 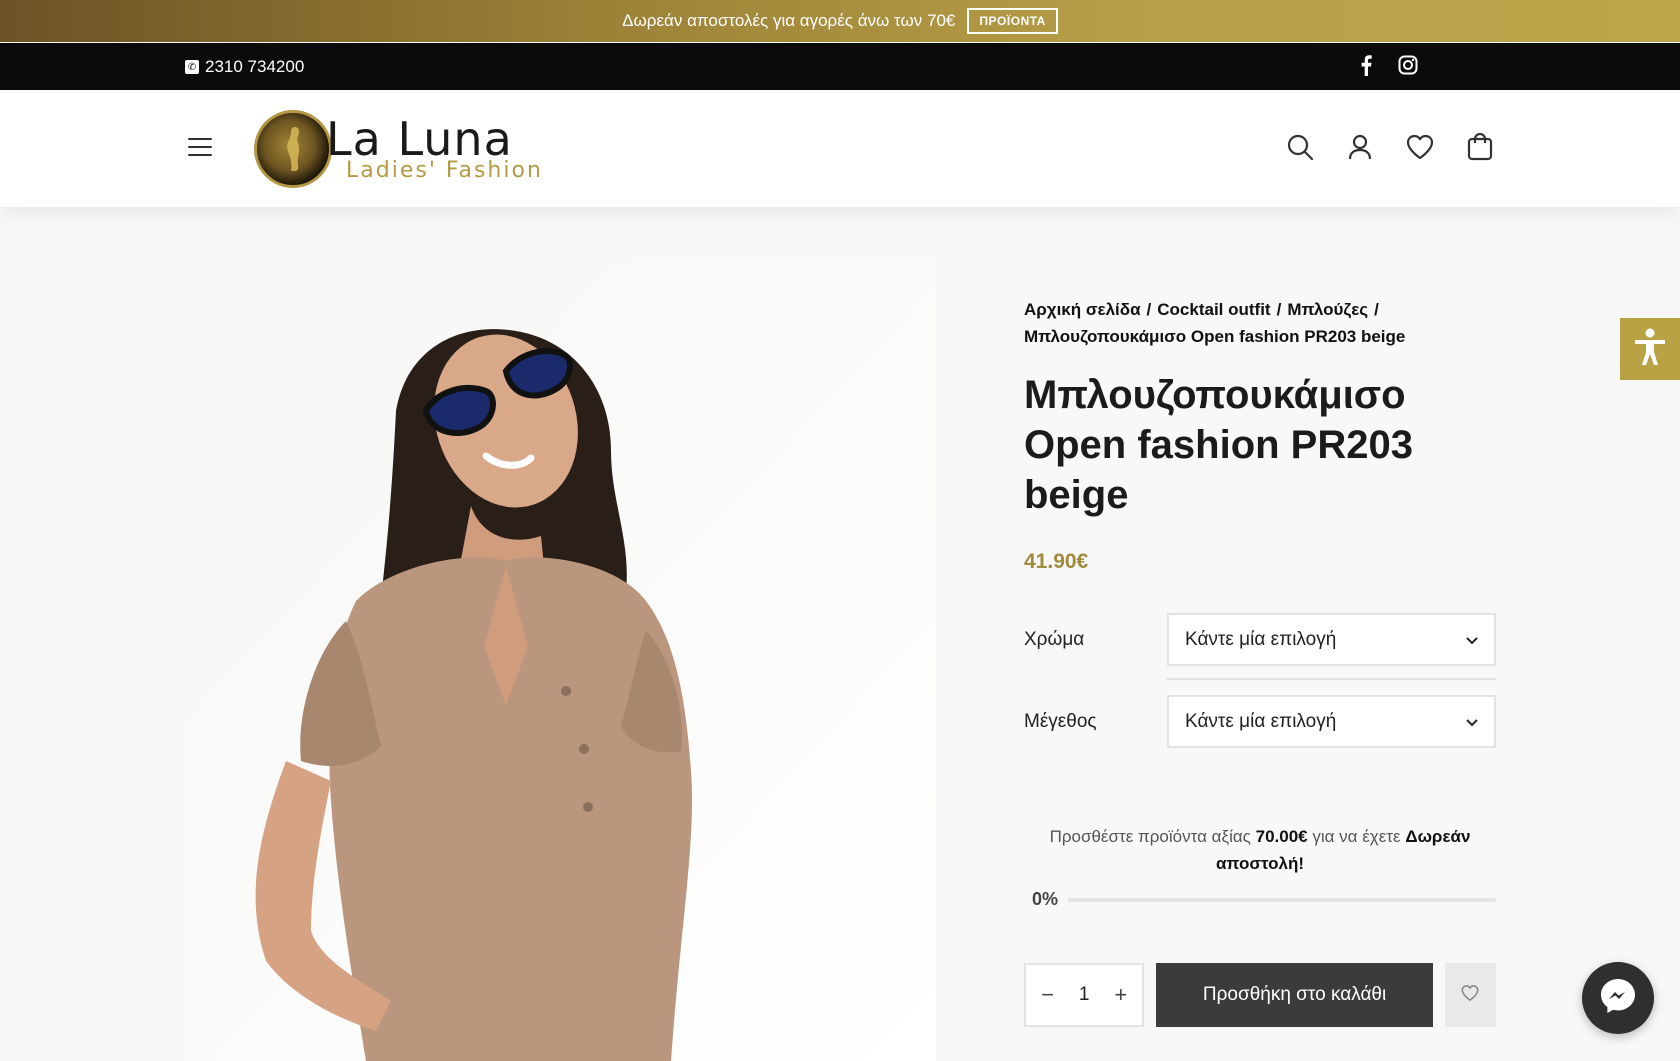 I want to click on messenger-chat-button, so click(x=1618, y=998).